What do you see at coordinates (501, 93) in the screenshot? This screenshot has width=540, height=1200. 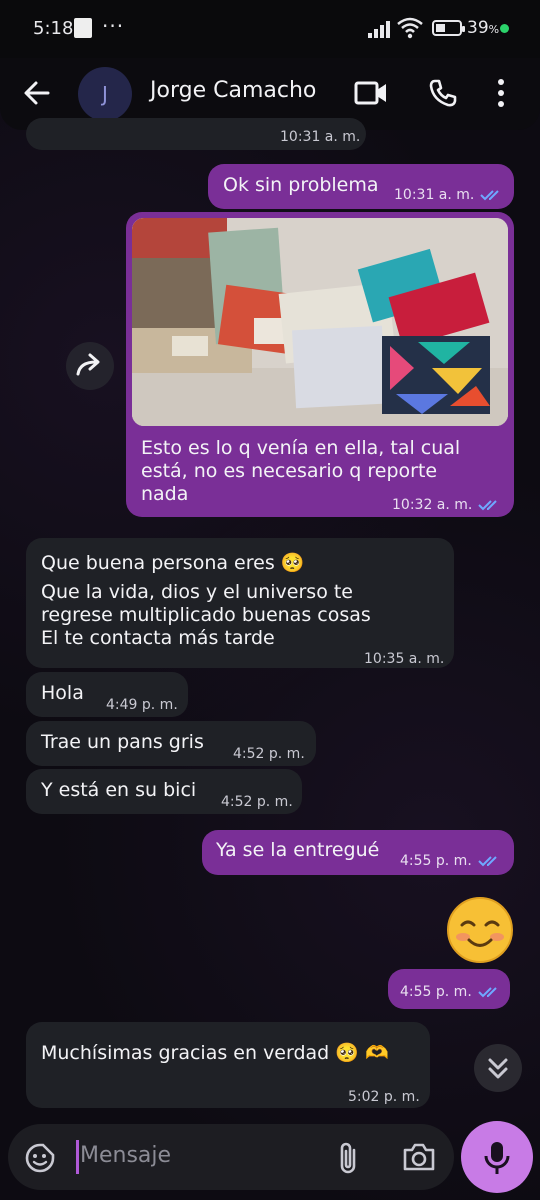 I see `more-options-icon` at bounding box center [501, 93].